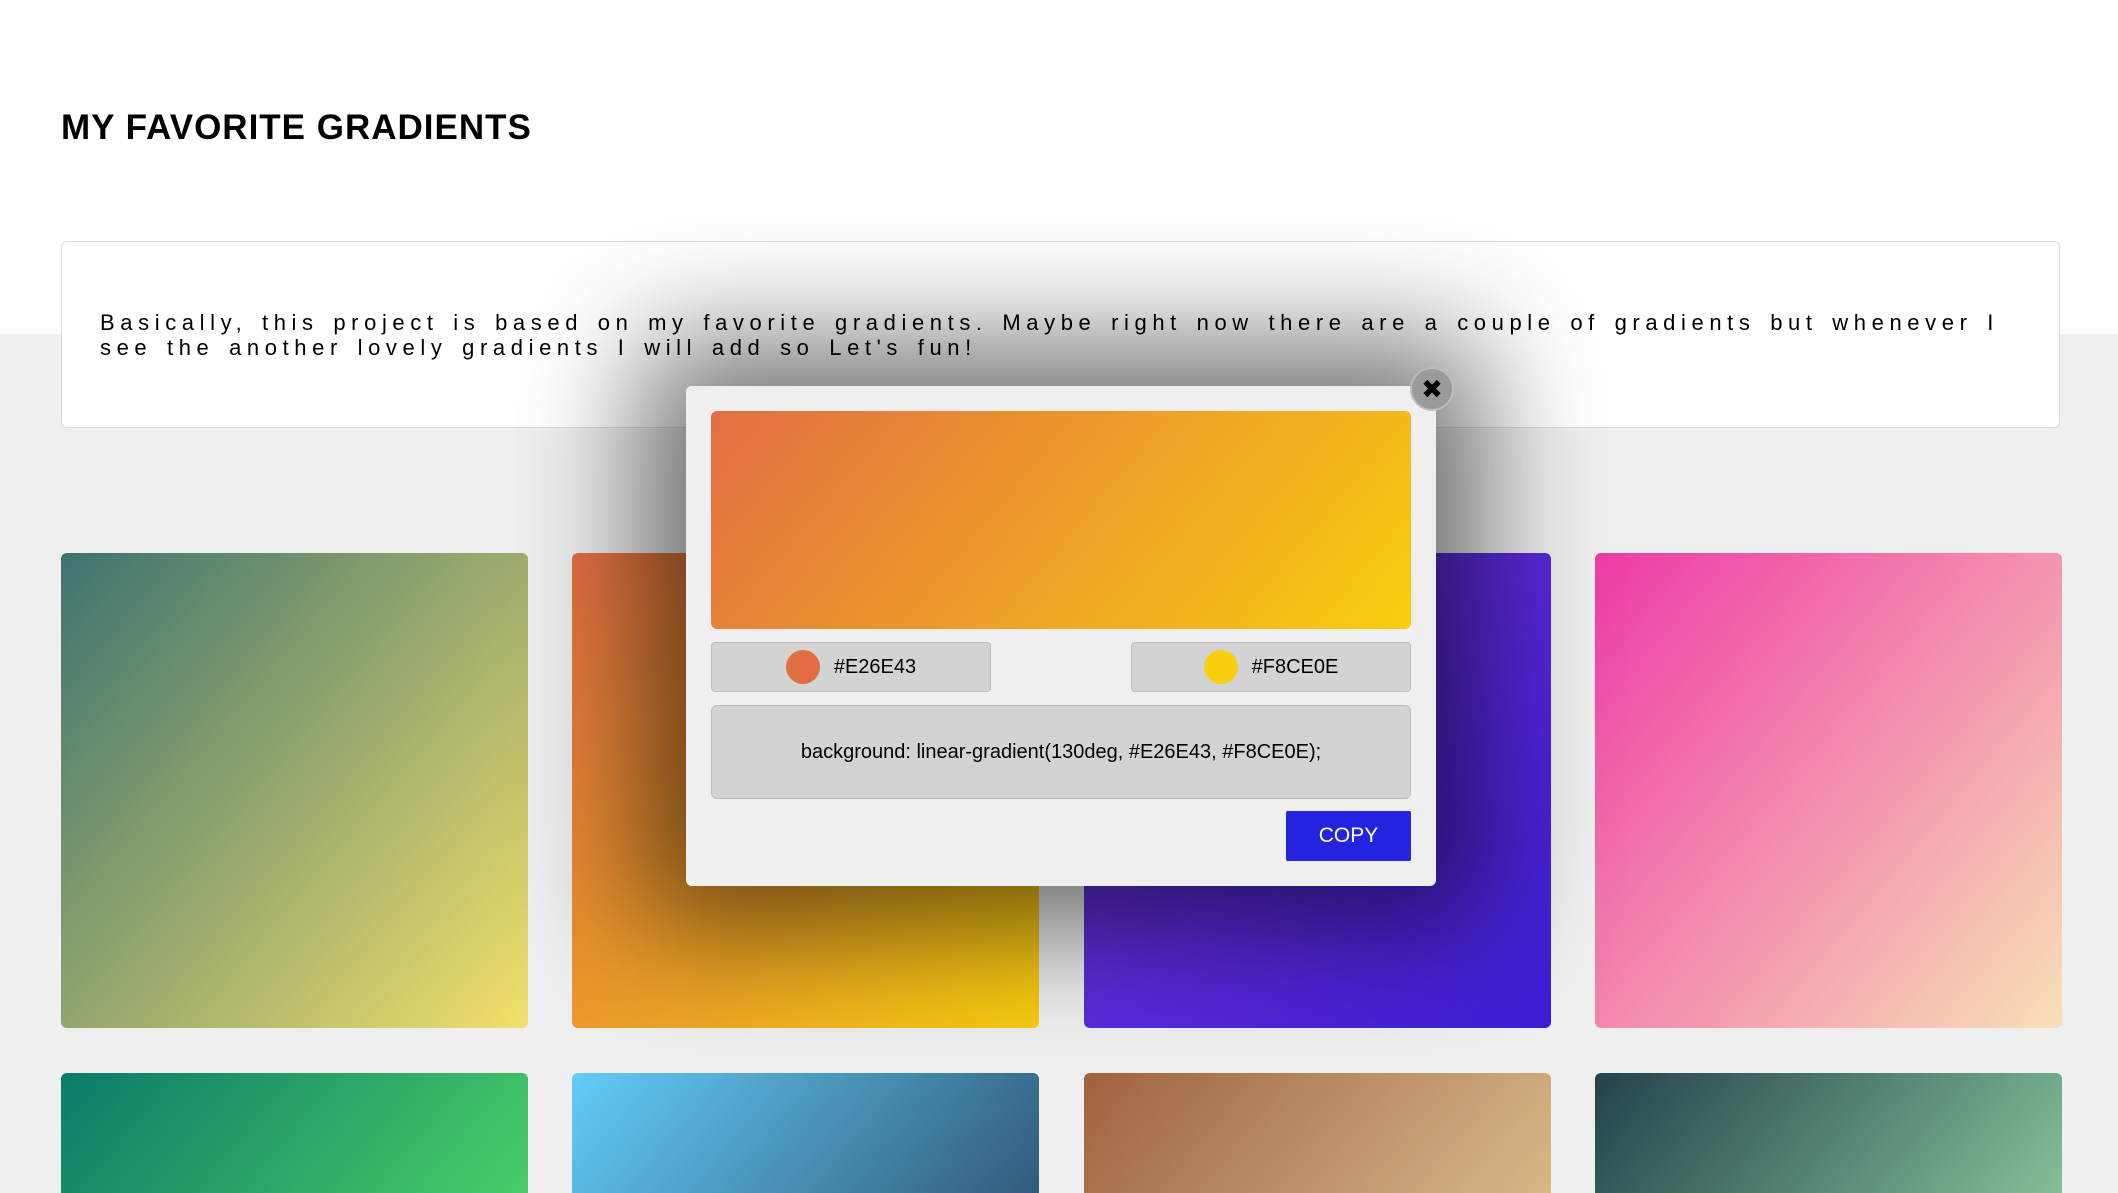  Describe the element at coordinates (296, 127) in the screenshot. I see `page-title: MY FAVORITE GRADIENTS` at that location.